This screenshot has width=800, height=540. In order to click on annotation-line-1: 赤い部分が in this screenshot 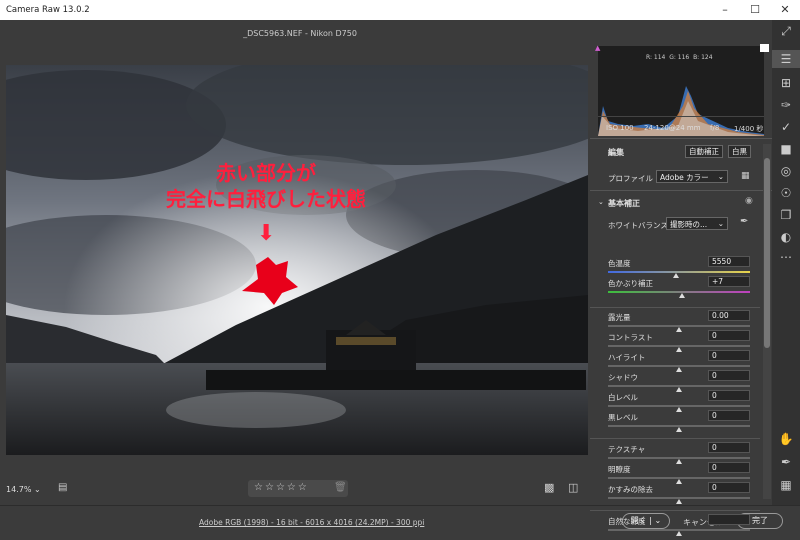, I will do `click(266, 173)`.